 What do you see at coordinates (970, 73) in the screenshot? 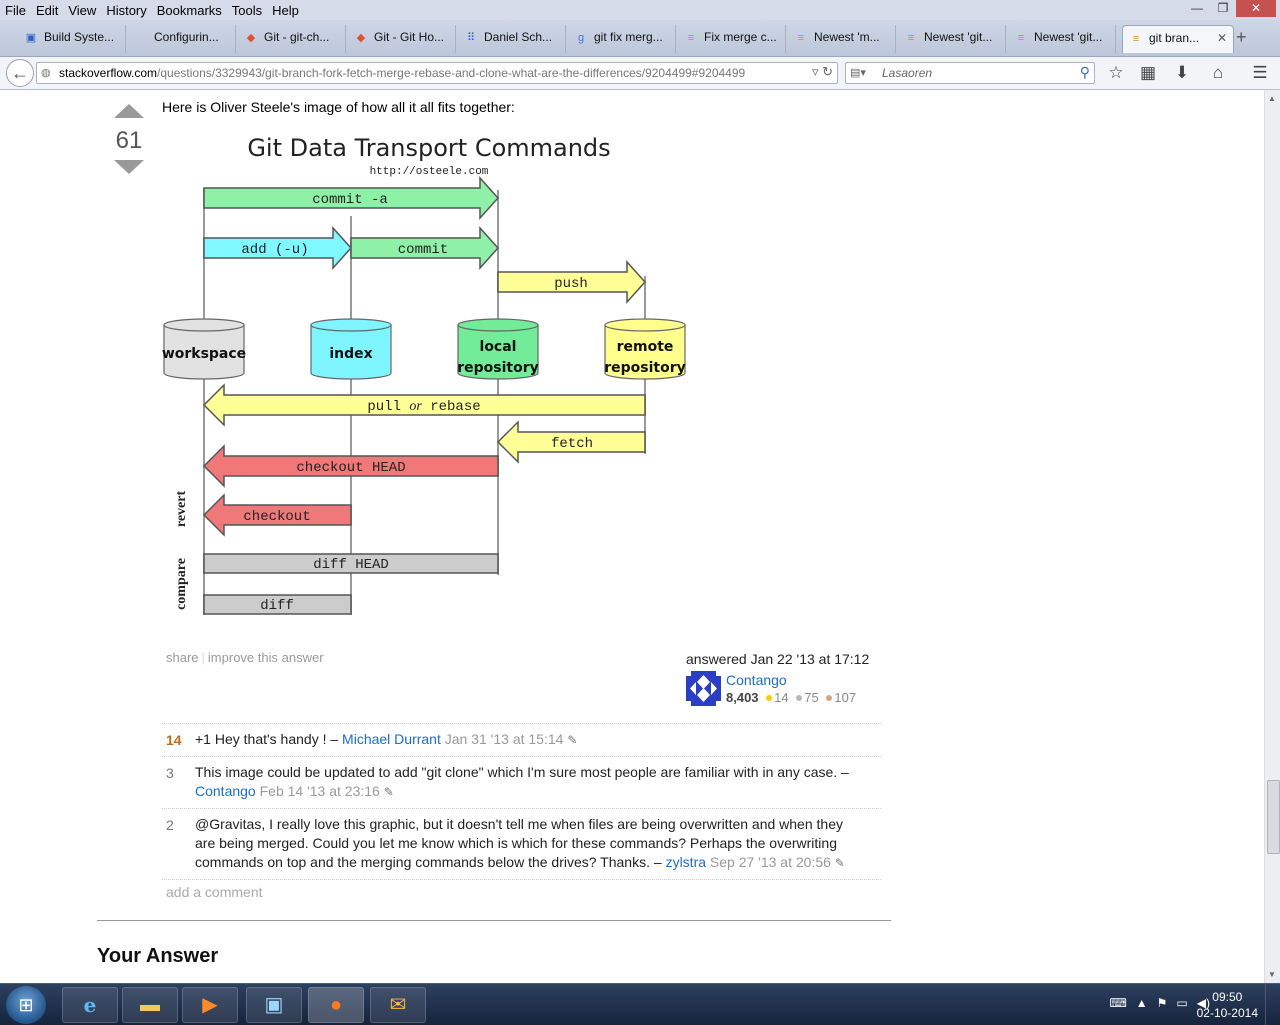
I see `search-bar: ▤▾ Lasaoren ⚲` at bounding box center [970, 73].